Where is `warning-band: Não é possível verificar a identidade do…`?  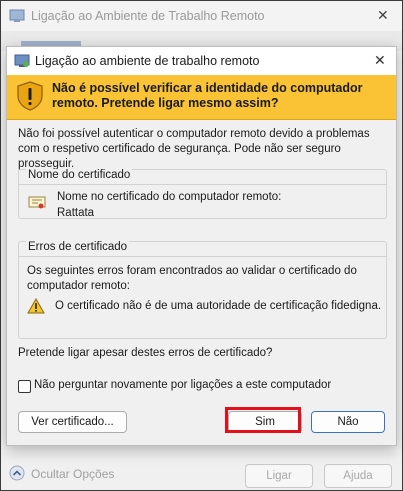
warning-band: Não é possível verificar a identidade do… is located at coordinates (201, 97).